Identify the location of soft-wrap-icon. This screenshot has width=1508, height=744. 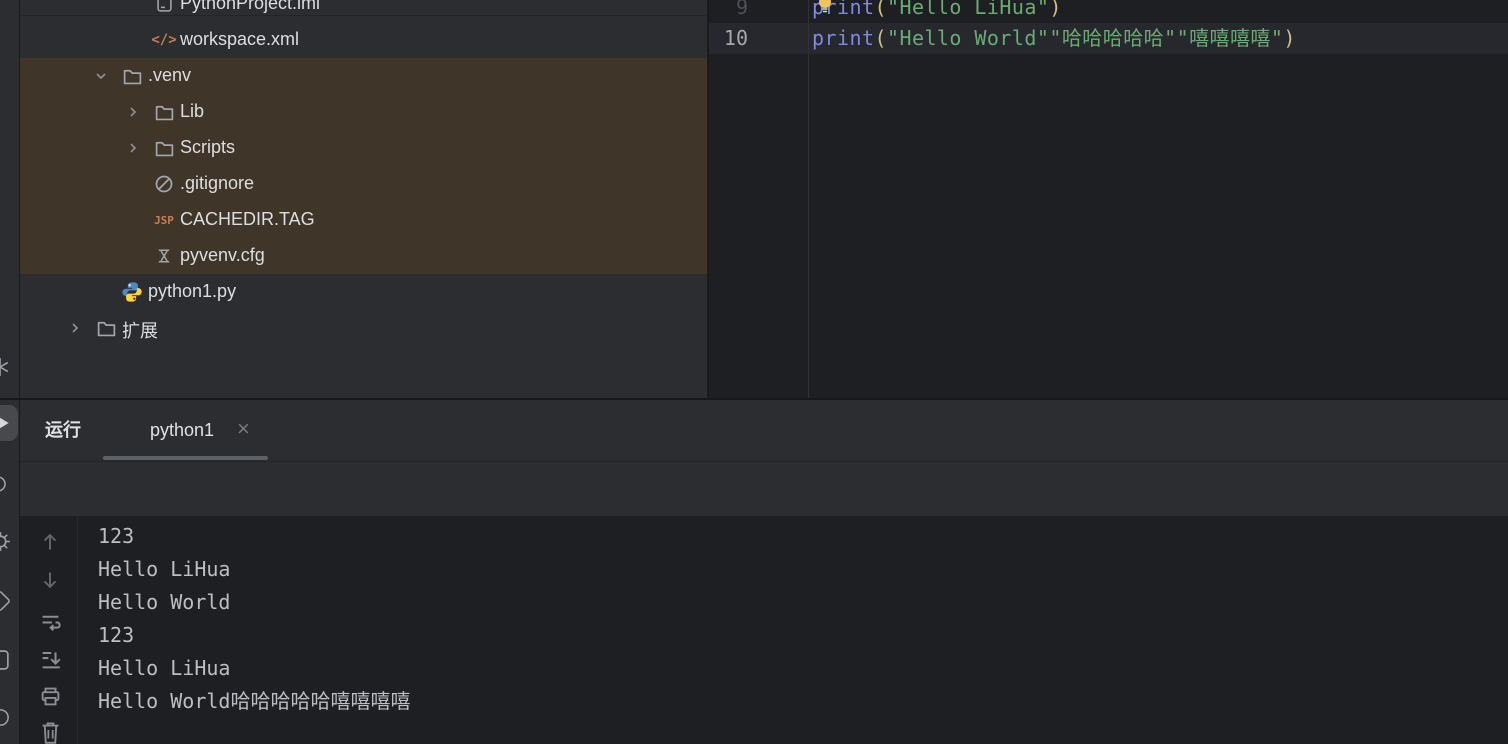
(50, 622).